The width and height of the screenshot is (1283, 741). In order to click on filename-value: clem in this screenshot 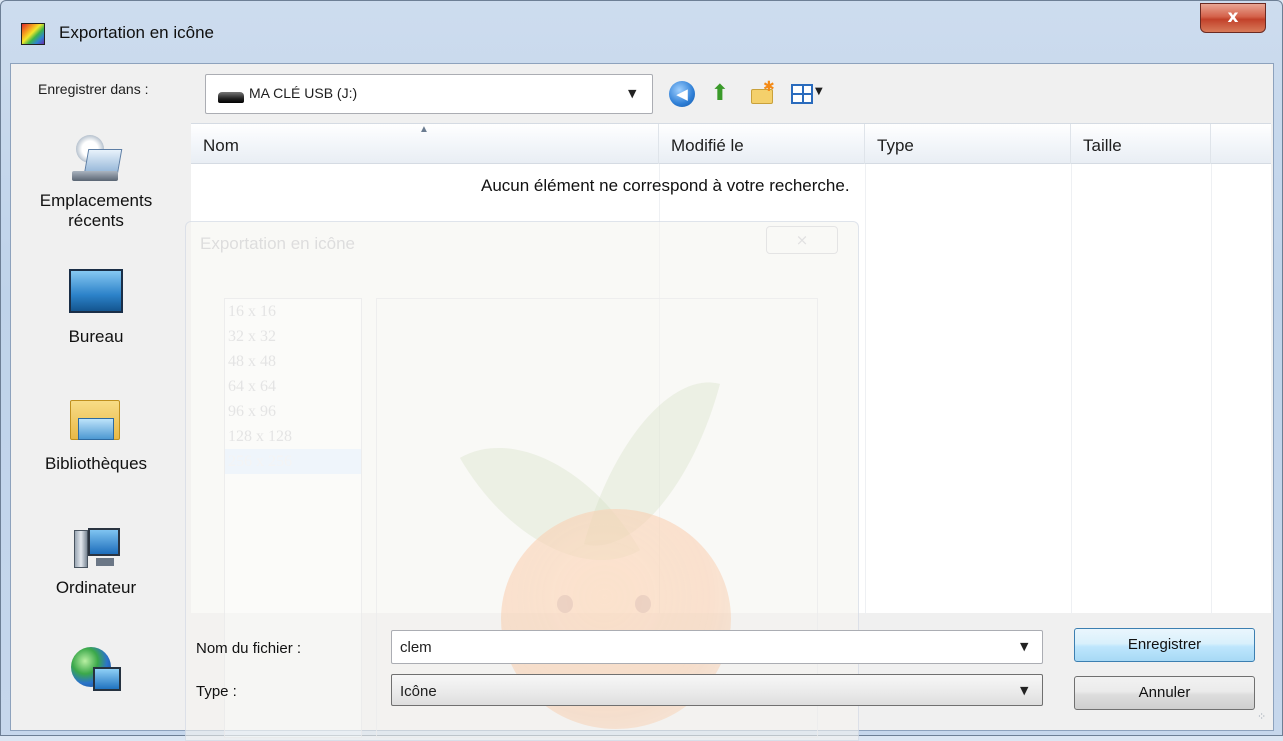, I will do `click(416, 647)`.